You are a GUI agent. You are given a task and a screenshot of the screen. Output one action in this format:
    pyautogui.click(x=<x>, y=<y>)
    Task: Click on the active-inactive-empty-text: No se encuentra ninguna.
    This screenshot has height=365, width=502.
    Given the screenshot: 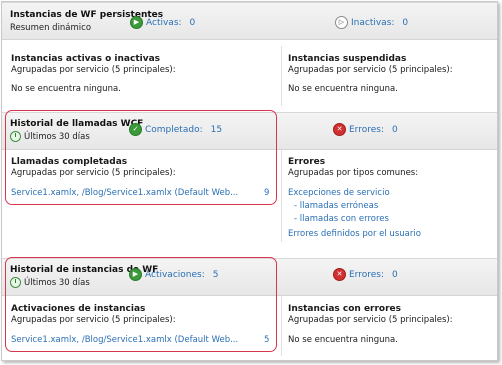 What is the action you would take?
    pyautogui.click(x=66, y=89)
    